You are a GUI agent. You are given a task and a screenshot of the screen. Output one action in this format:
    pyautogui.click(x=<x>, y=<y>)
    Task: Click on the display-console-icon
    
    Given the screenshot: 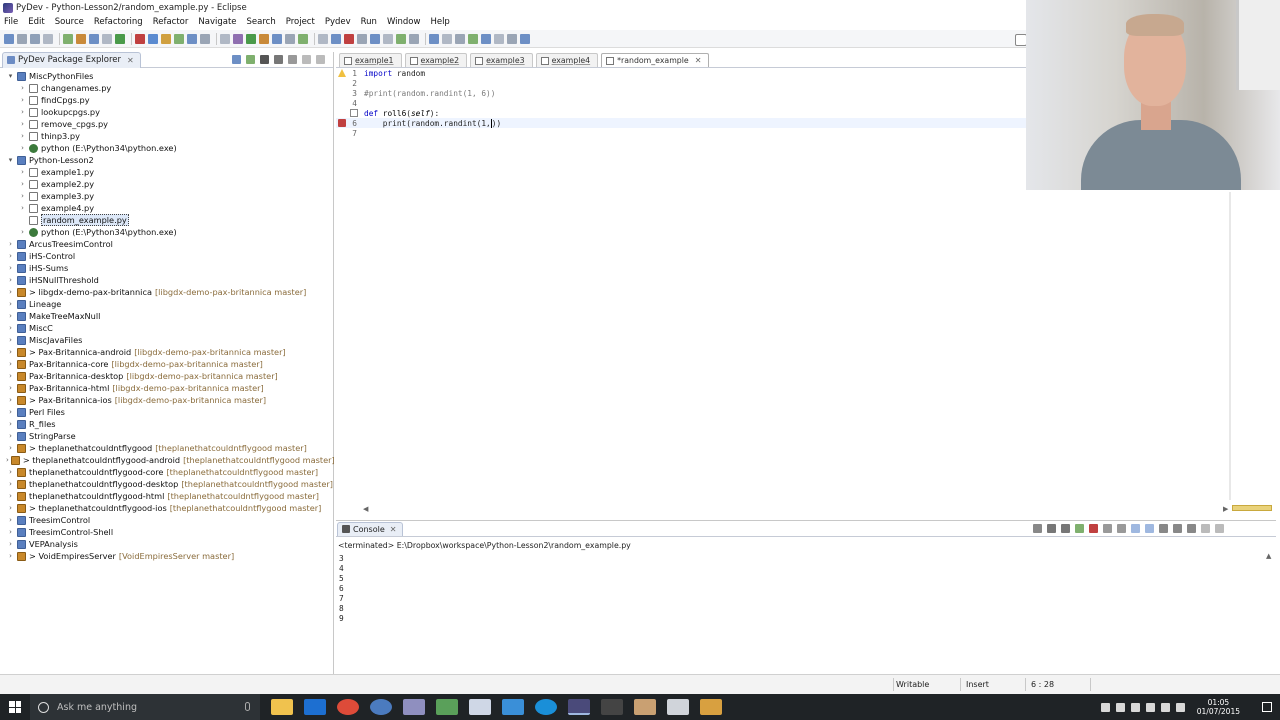 What is the action you would take?
    pyautogui.click(x=1177, y=528)
    